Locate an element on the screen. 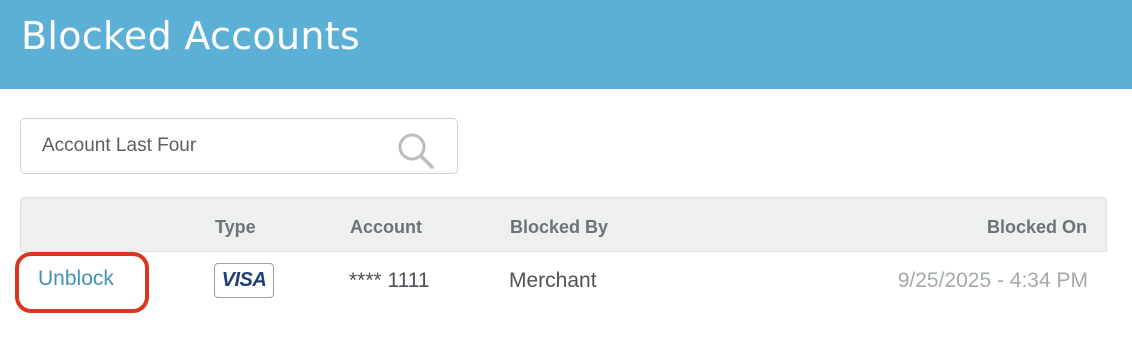 Image resolution: width=1132 pixels, height=356 pixels. visa-card-icon: VISA is located at coordinates (244, 280).